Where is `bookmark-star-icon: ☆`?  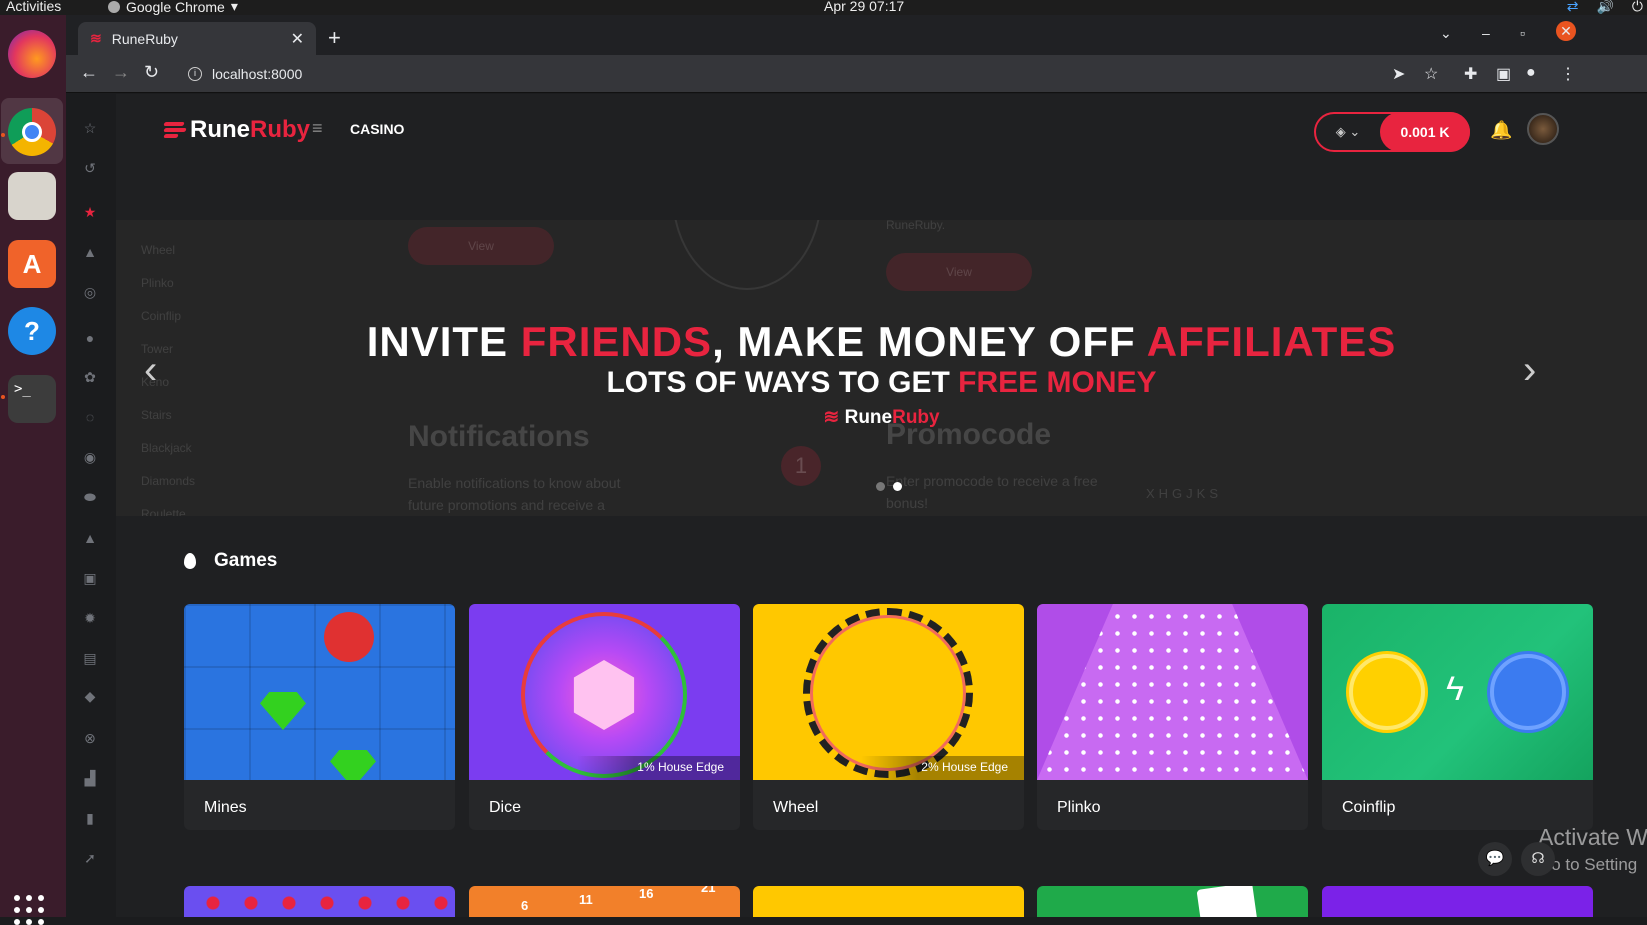 bookmark-star-icon: ☆ is located at coordinates (1431, 74).